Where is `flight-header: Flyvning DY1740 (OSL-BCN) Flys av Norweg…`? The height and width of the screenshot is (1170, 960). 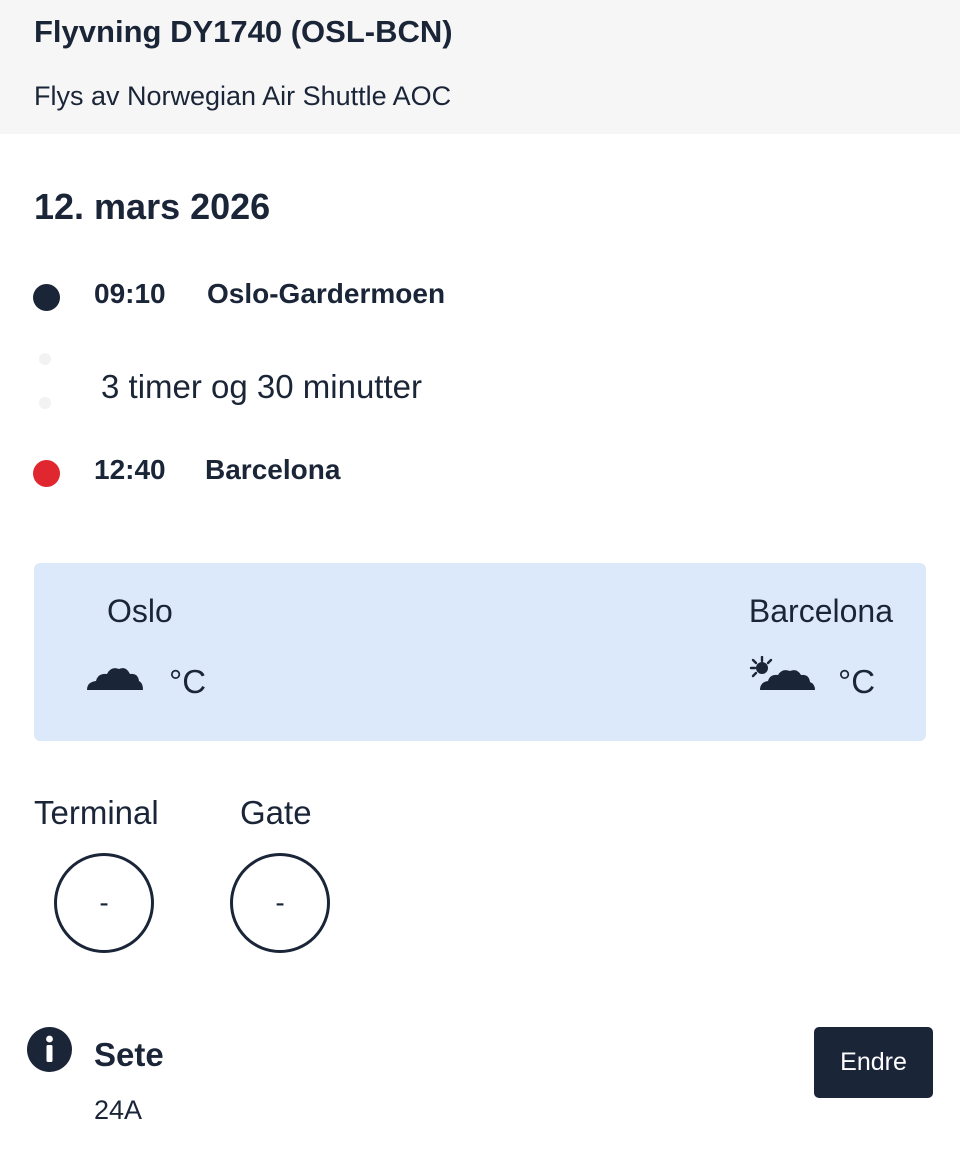 flight-header: Flyvning DY1740 (OSL-BCN) Flys av Norweg… is located at coordinates (480, 67).